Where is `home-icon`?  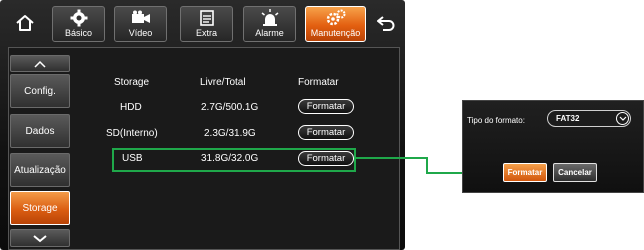
home-icon is located at coordinates (25, 23).